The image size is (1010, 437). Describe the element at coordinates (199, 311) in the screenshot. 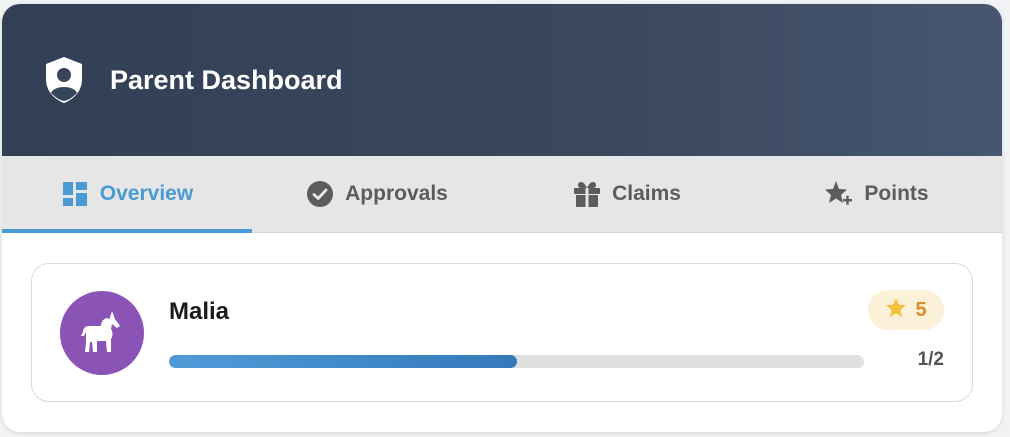

I see `child-name: Malia` at that location.